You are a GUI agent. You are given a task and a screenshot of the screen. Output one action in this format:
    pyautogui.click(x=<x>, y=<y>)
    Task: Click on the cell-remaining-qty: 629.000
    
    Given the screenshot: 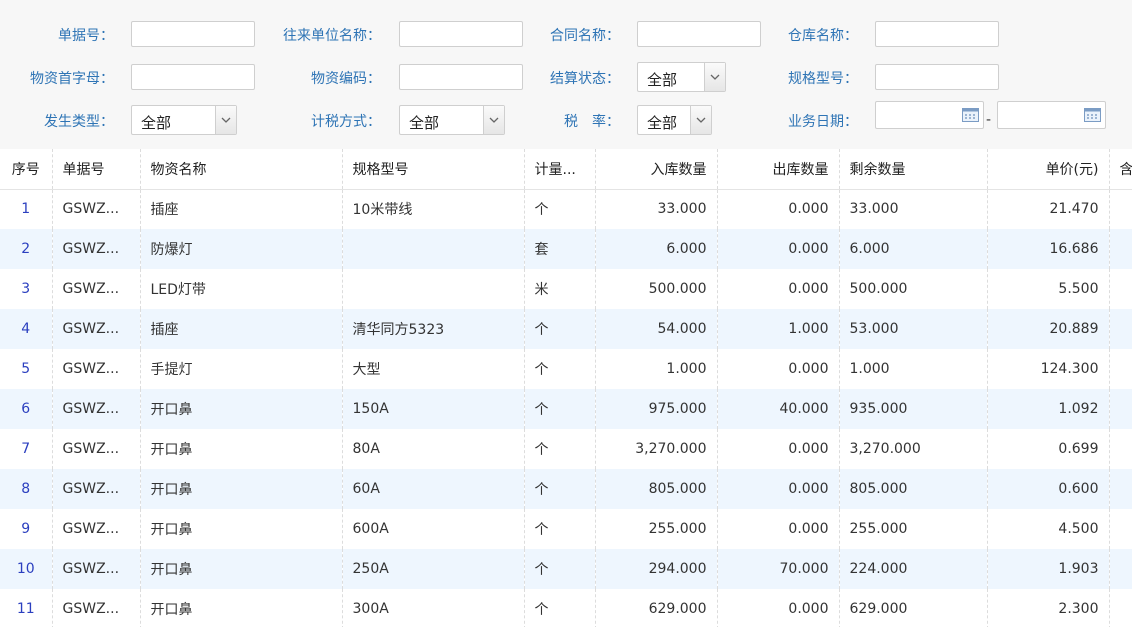 What is the action you would take?
    pyautogui.click(x=913, y=608)
    